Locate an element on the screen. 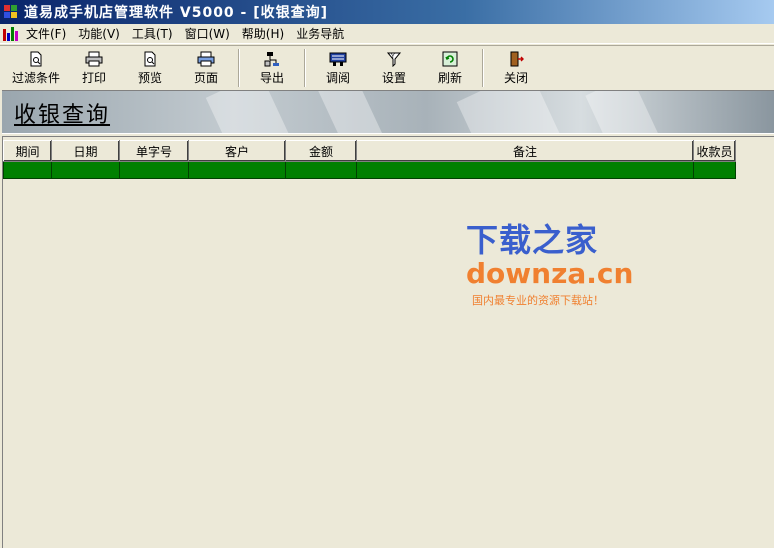 The image size is (774, 548). column-header-doc-number: 单字号 is located at coordinates (154, 151).